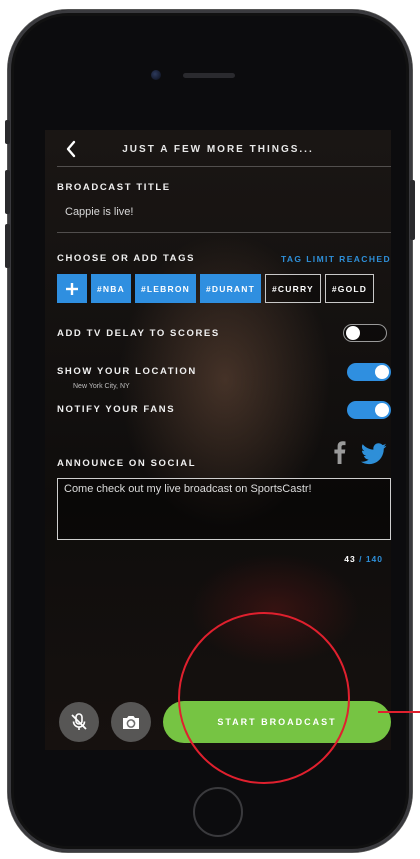  I want to click on switch-camera-button, so click(131, 722).